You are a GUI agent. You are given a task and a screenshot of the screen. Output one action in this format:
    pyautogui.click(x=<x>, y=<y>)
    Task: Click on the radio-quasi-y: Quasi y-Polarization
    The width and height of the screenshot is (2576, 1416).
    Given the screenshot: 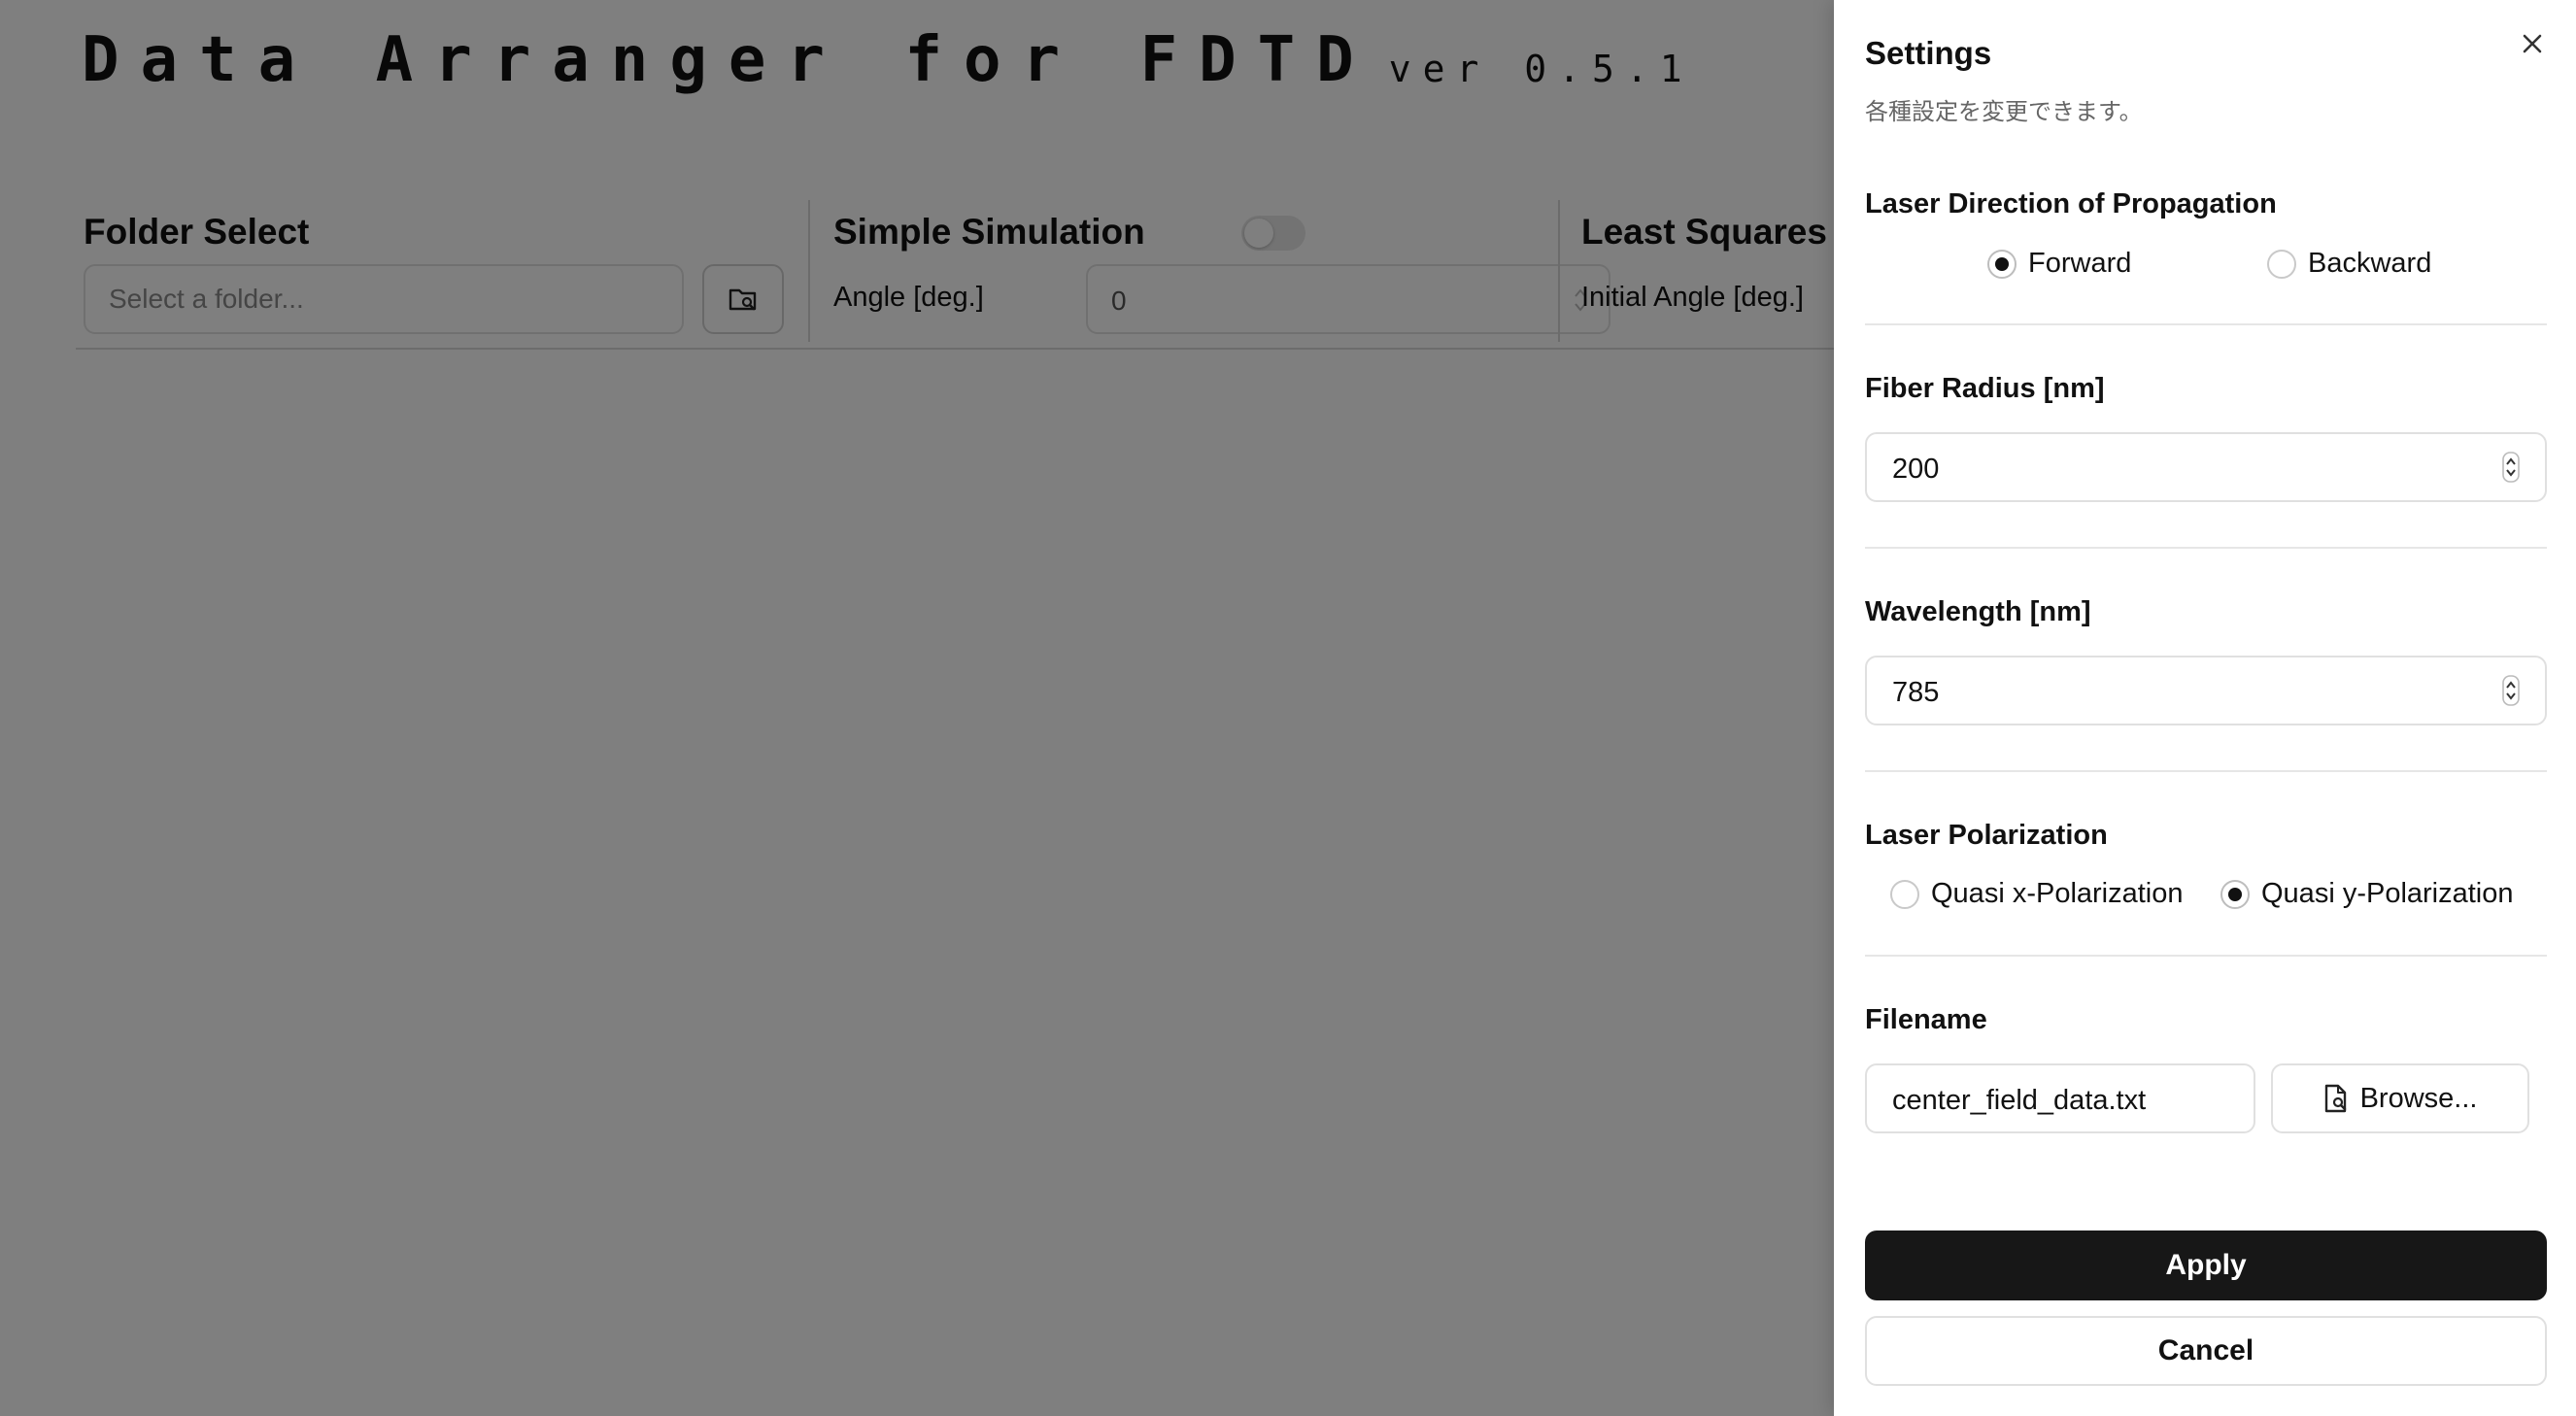 What is the action you would take?
    pyautogui.click(x=2367, y=894)
    